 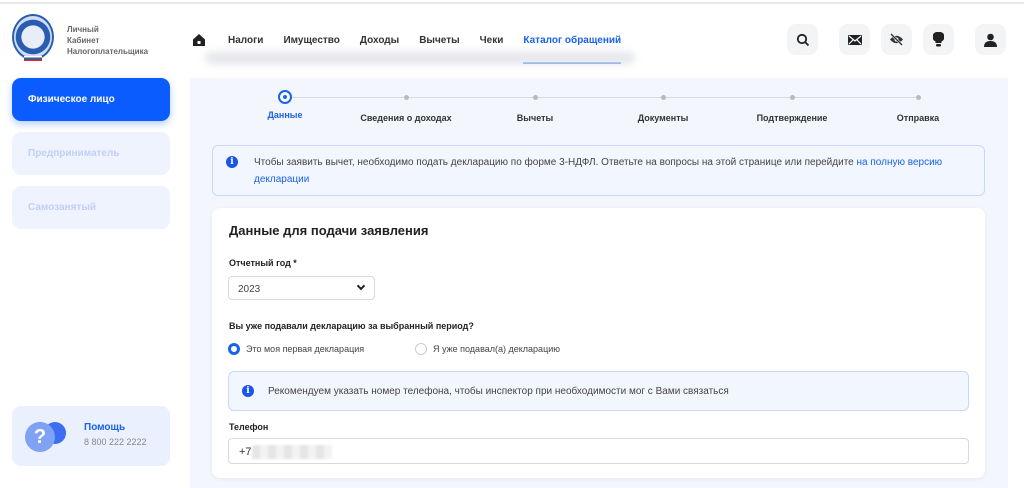 What do you see at coordinates (492, 40) in the screenshot?
I see `nav-item-receipts: Чеки` at bounding box center [492, 40].